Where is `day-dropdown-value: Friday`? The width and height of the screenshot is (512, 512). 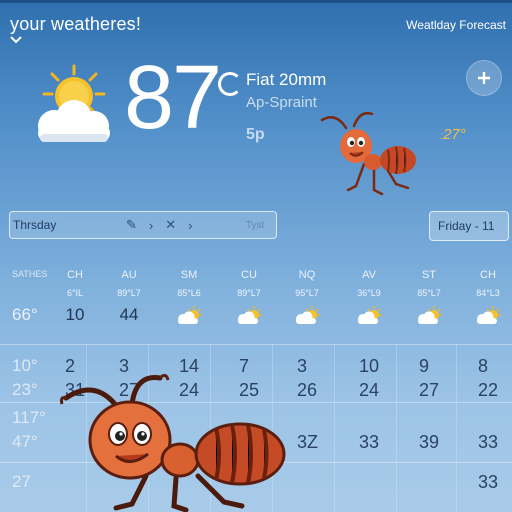 day-dropdown-value: Friday is located at coordinates (455, 226).